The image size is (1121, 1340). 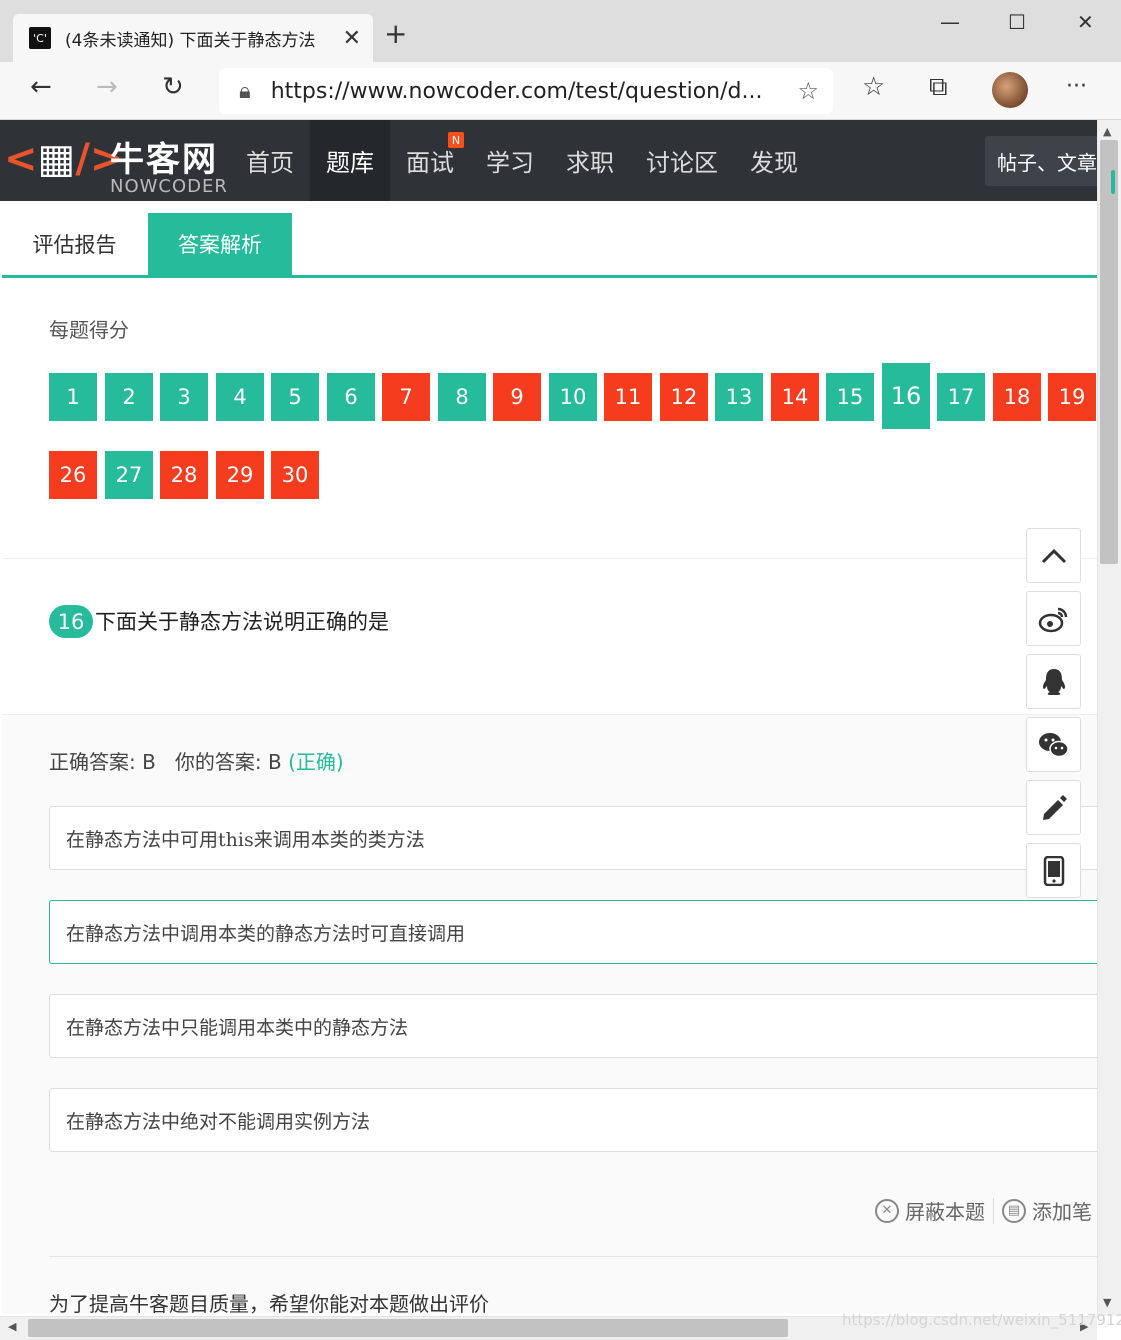 I want to click on menu-home: 首页, so click(x=270, y=160).